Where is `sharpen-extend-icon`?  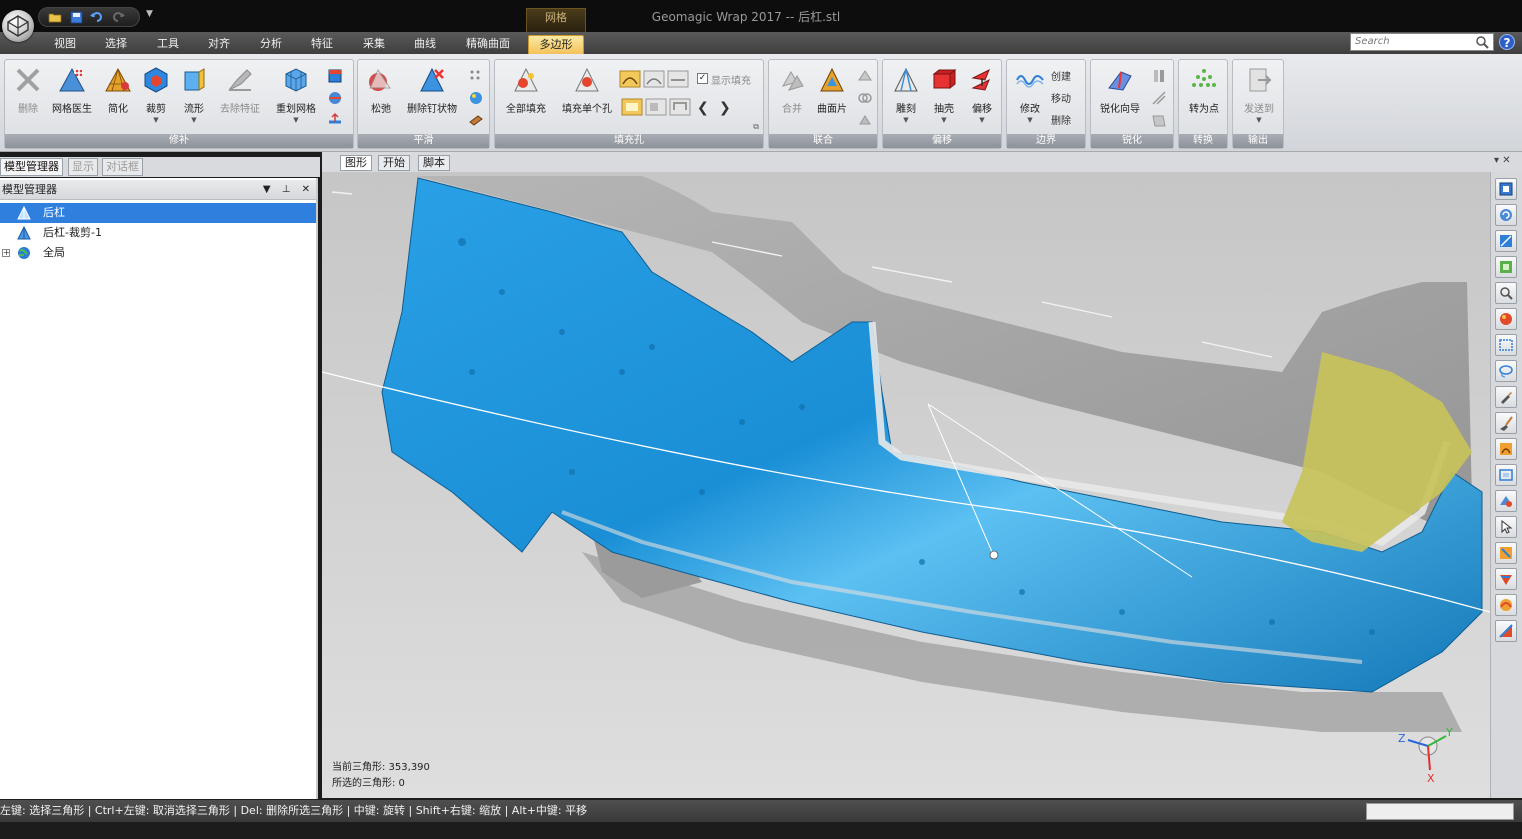 sharpen-extend-icon is located at coordinates (1159, 76).